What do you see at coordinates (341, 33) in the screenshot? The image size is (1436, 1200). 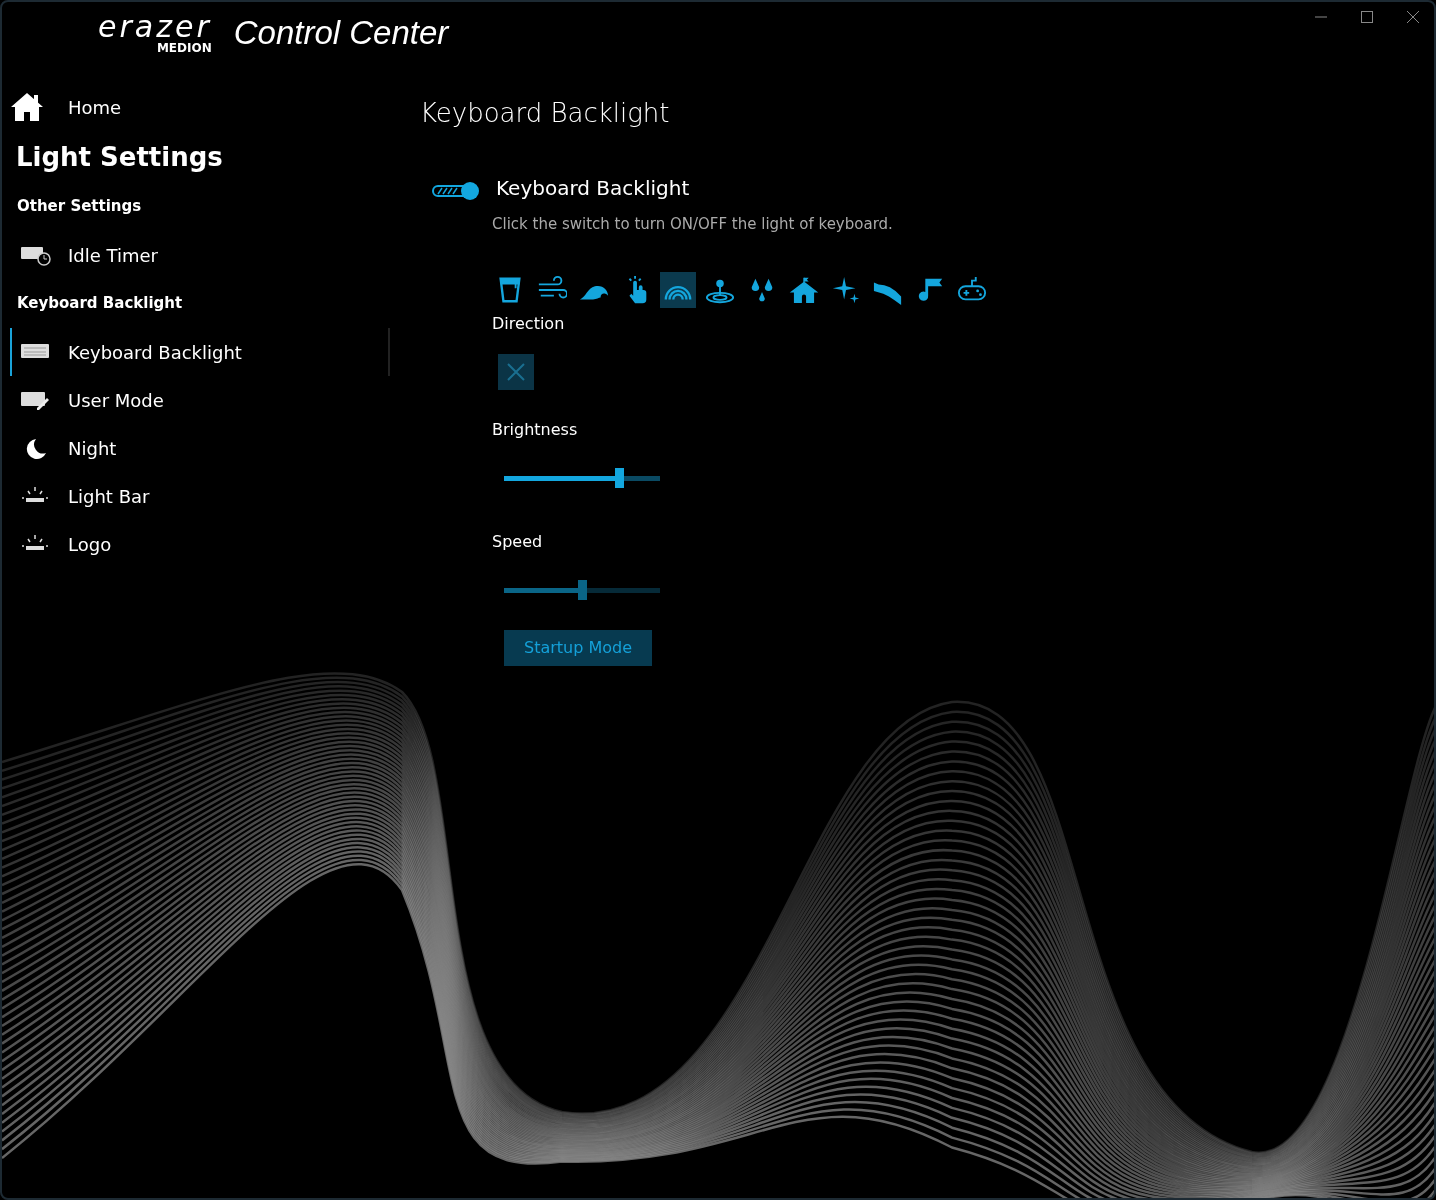 I see `app-title: Control Center` at bounding box center [341, 33].